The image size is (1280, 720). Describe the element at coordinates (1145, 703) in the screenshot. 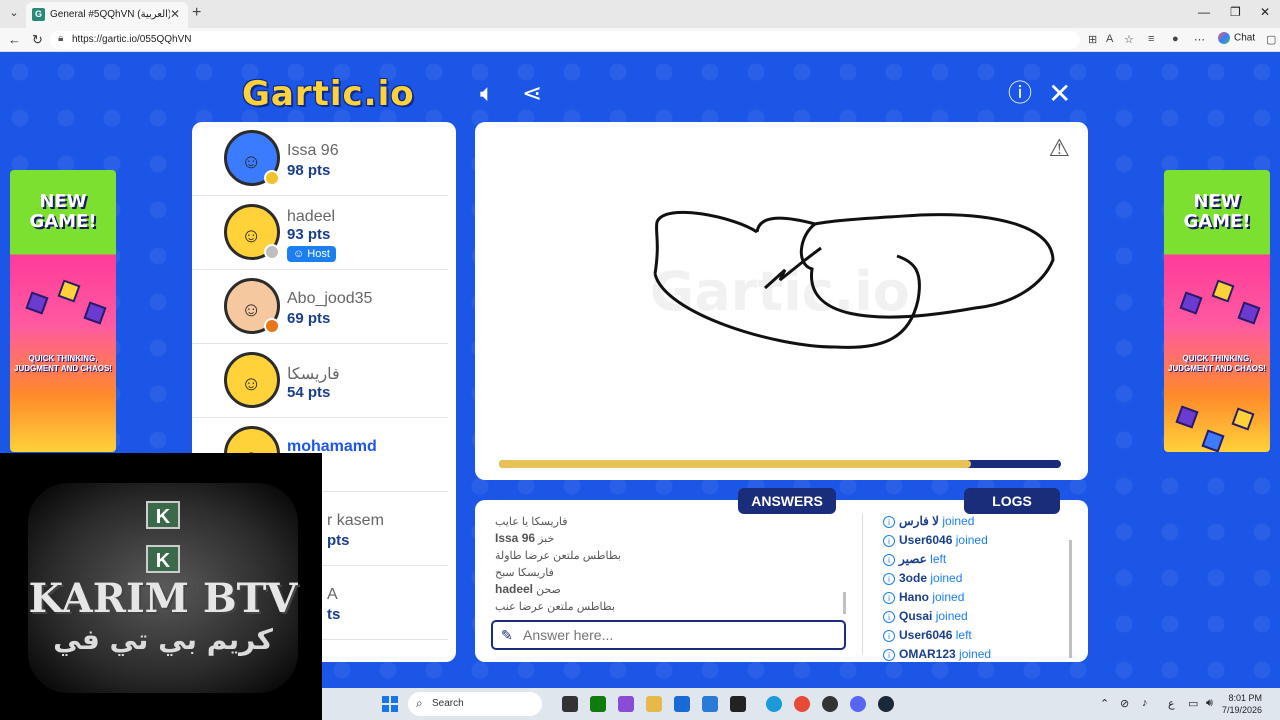

I see `microphone-icon: ♪` at that location.